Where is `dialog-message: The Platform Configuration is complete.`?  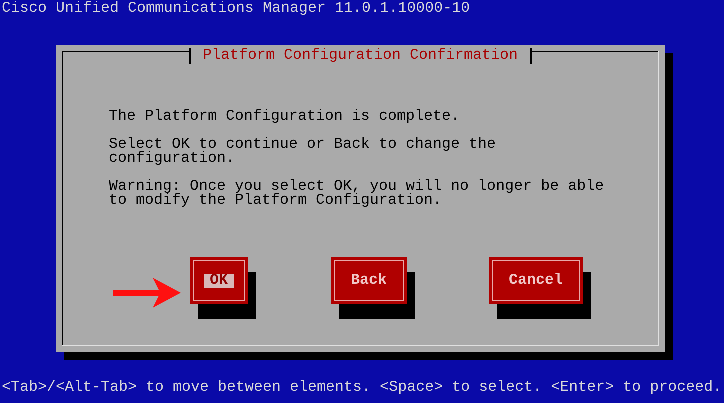
dialog-message: The Platform Configuration is complete. is located at coordinates (285, 117).